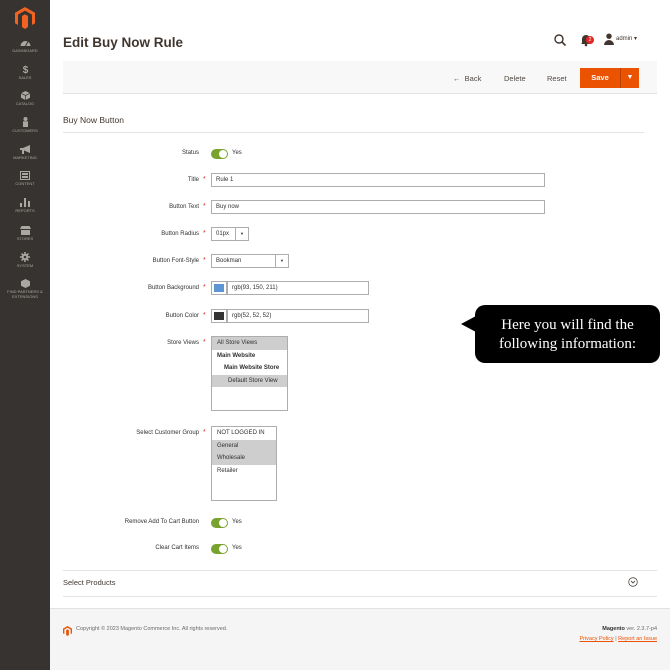 This screenshot has height=670, width=670. Describe the element at coordinates (219, 549) in the screenshot. I see `clear-cart-items-toggle` at that location.